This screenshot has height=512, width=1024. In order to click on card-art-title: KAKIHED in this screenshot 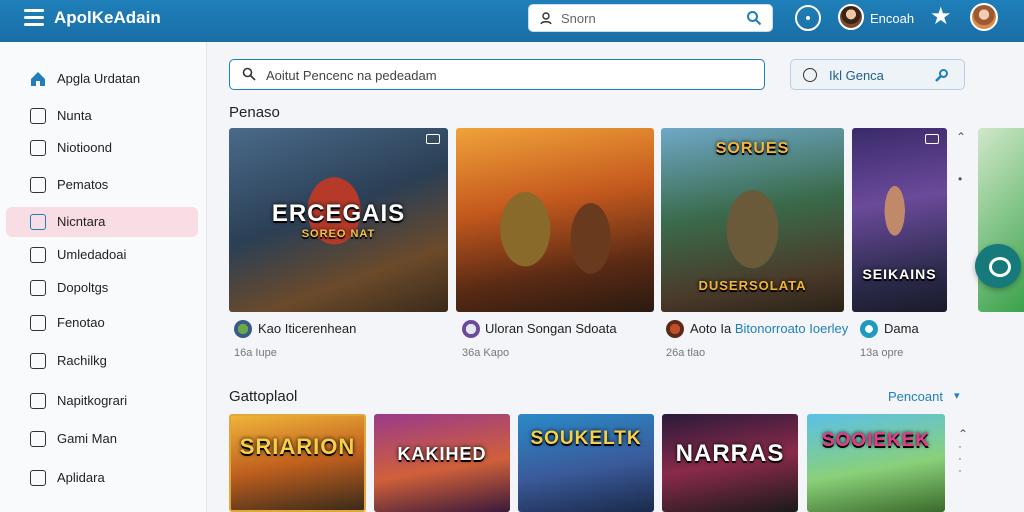, I will do `click(442, 454)`.